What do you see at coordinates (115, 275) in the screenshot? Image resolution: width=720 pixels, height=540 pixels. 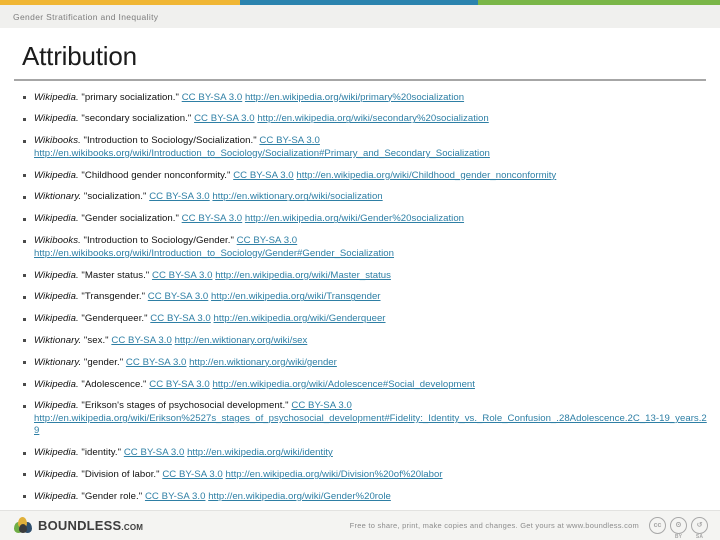 I see `reference-work-title: "Master status."` at bounding box center [115, 275].